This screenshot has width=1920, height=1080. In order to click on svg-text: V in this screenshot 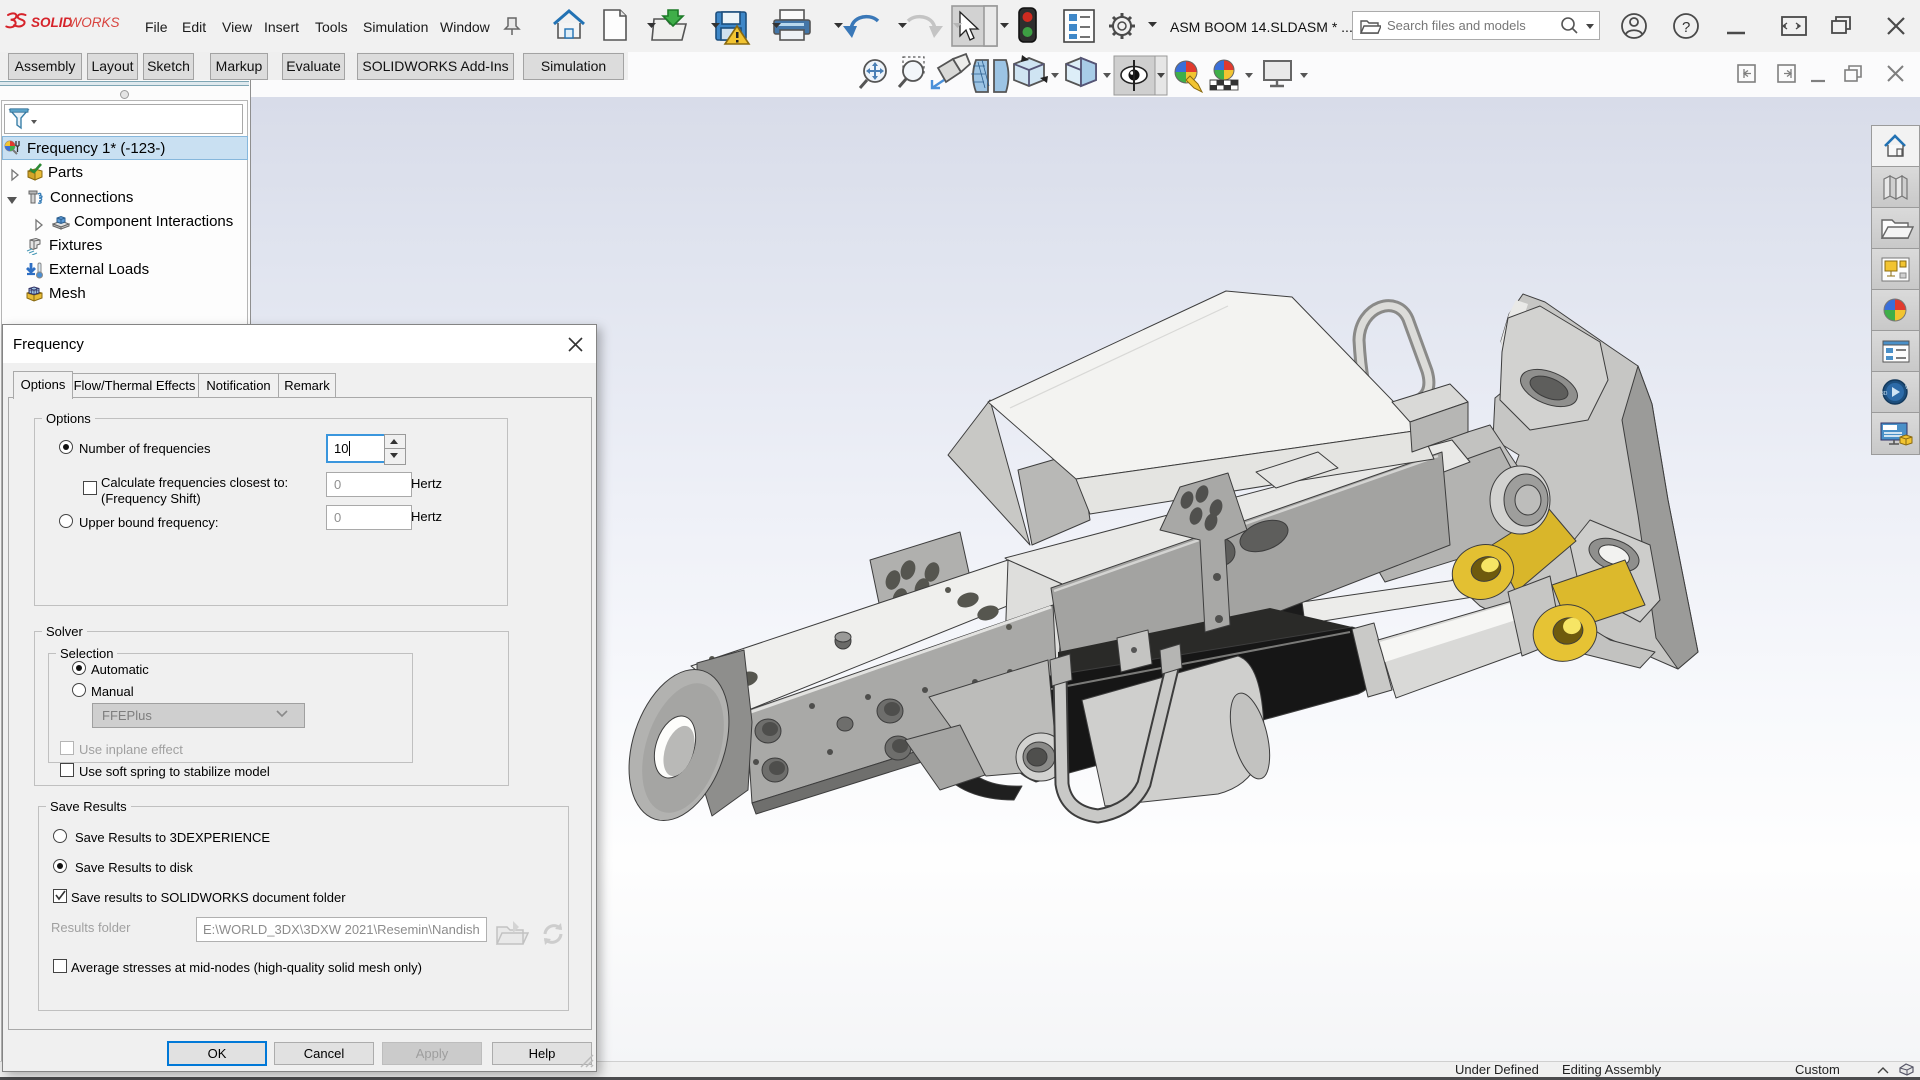, I will do `click(1907, 388)`.